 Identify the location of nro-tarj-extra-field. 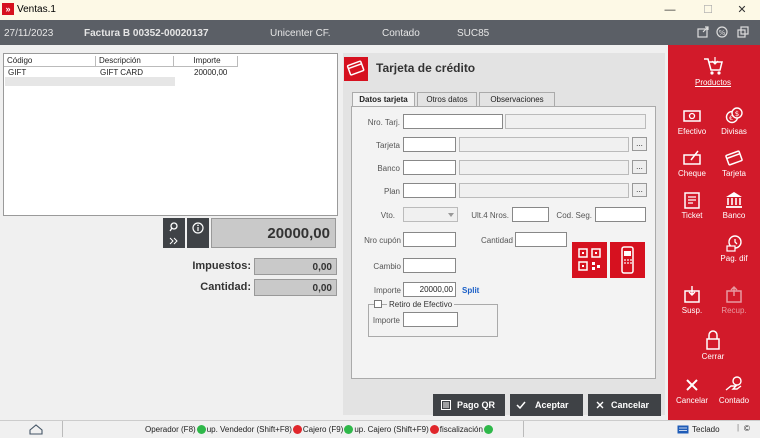
(575, 121).